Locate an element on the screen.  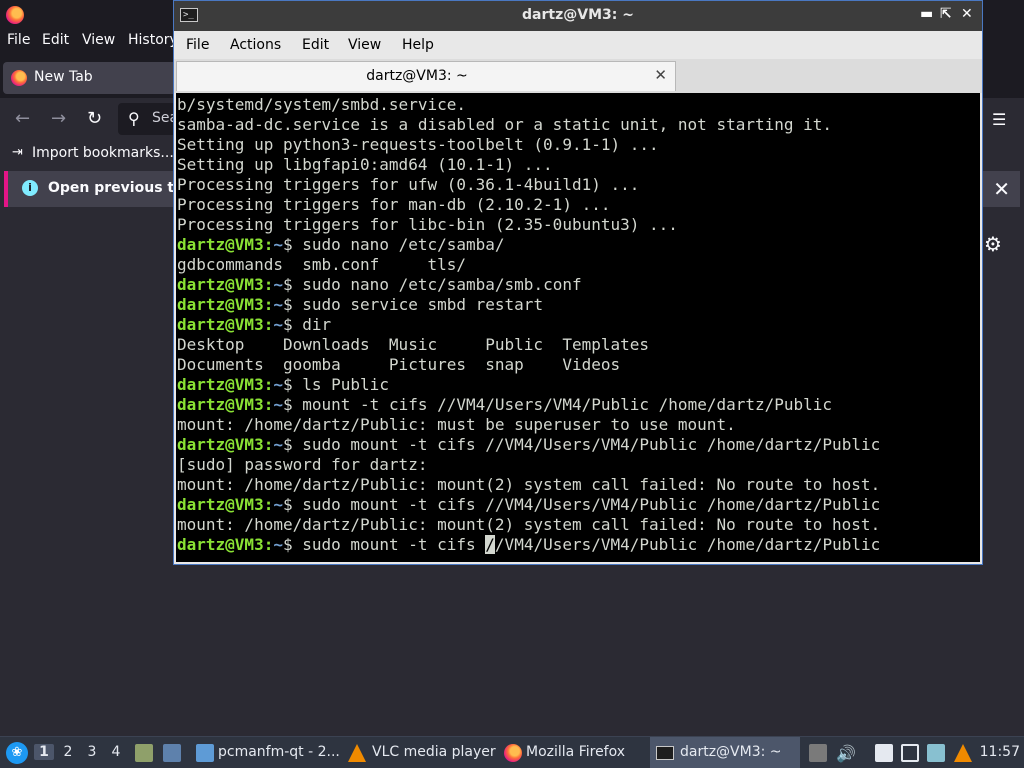
clock: 11:57 is located at coordinates (1000, 752).